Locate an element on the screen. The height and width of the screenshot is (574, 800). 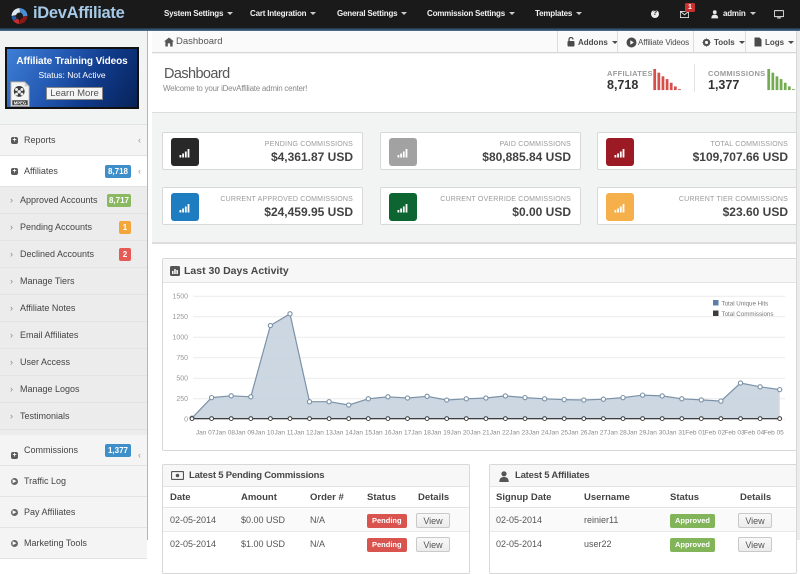
svg-text: Jan 12 is located at coordinates (304, 433).